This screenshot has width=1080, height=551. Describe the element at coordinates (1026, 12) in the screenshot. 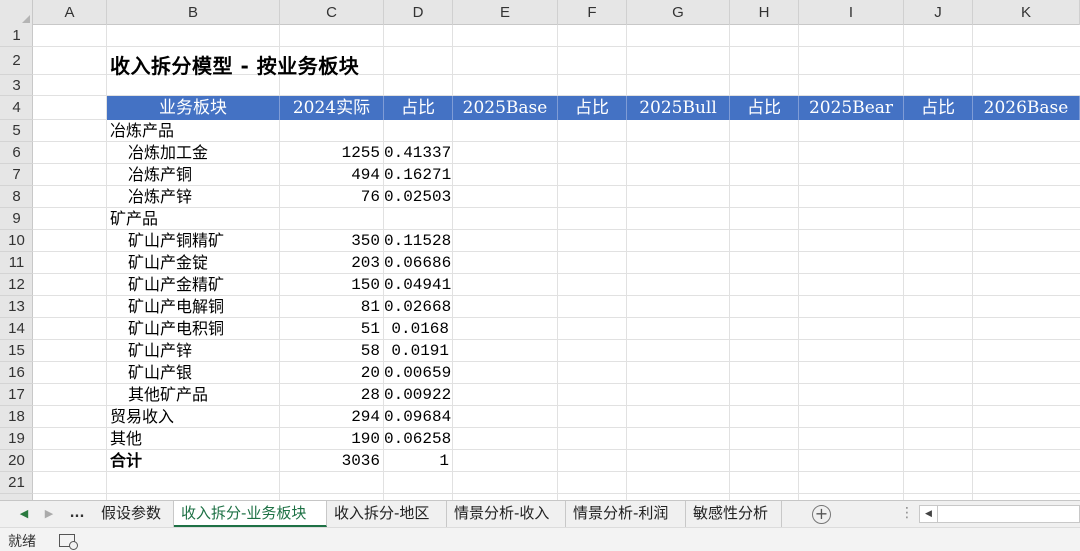

I see `column-header-k: K` at that location.